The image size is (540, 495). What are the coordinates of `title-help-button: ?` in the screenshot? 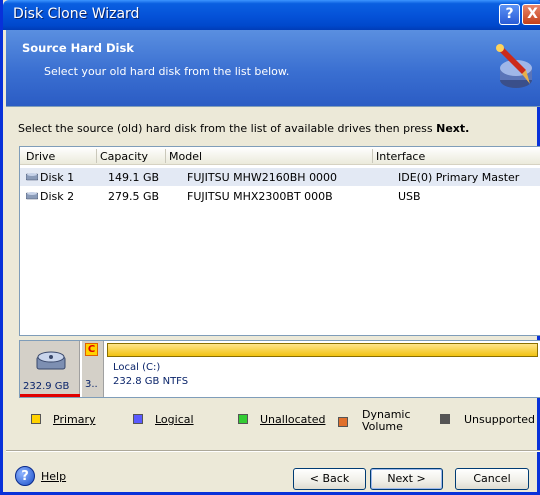 It's located at (509, 14).